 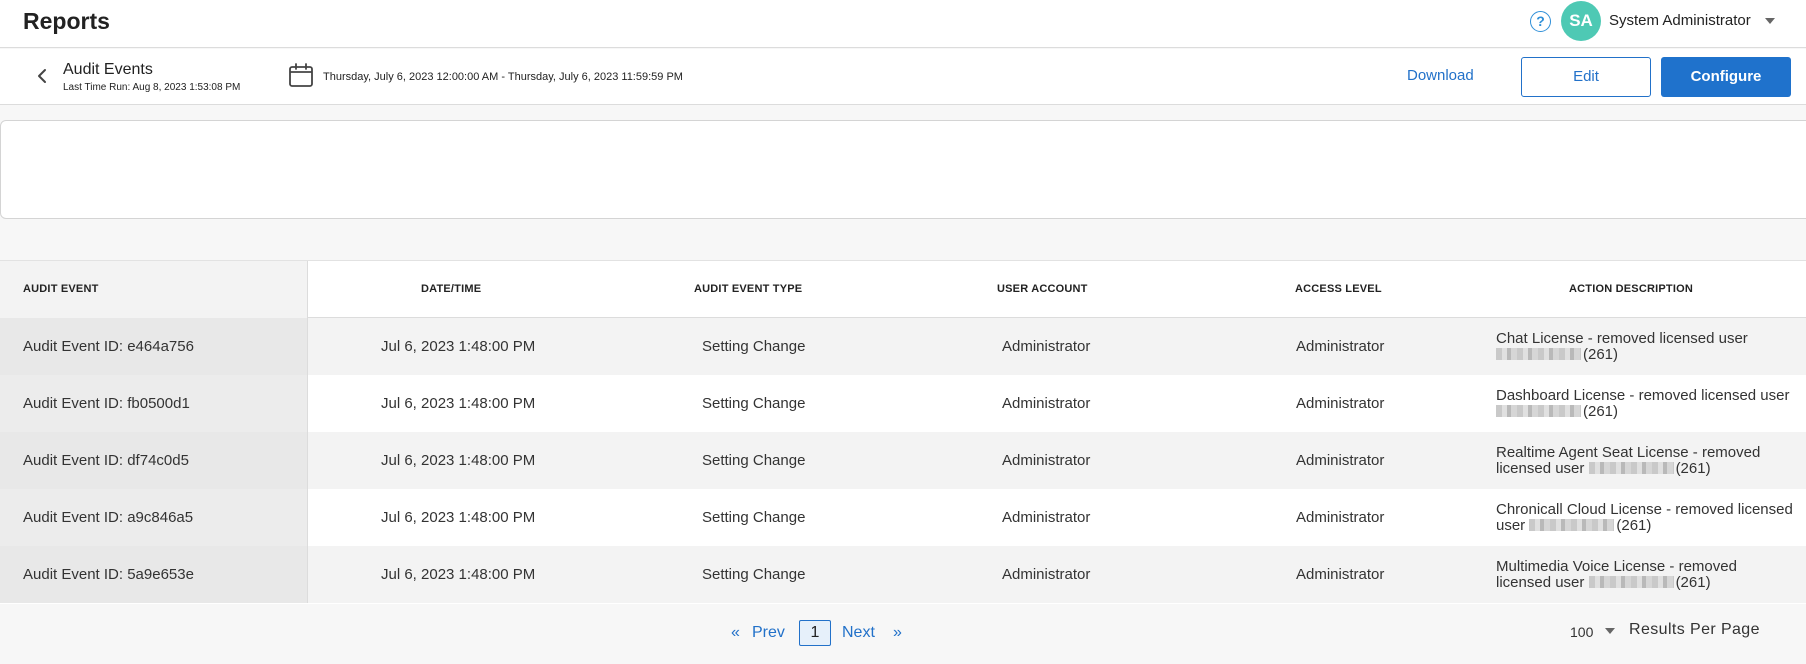 What do you see at coordinates (43, 76) in the screenshot?
I see `back-arrow-icon` at bounding box center [43, 76].